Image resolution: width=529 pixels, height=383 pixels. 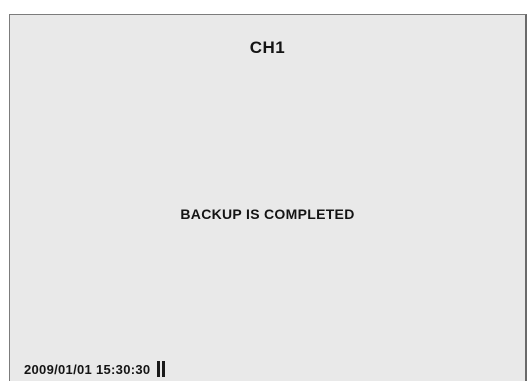 What do you see at coordinates (87, 369) in the screenshot?
I see `date-time-display: 2009/01/01 15:30:30` at bounding box center [87, 369].